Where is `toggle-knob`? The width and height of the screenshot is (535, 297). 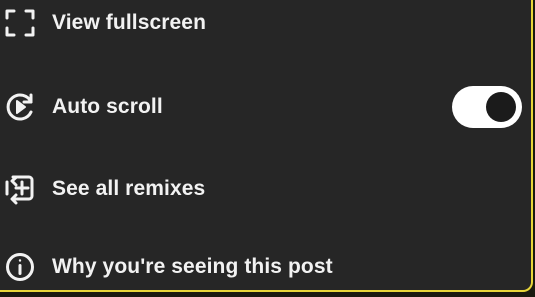 toggle-knob is located at coordinates (501, 107).